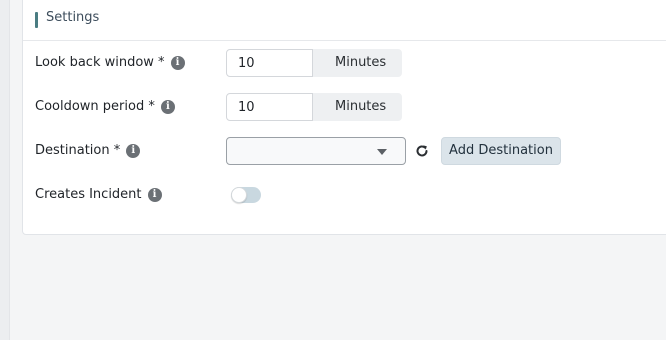  What do you see at coordinates (501, 151) in the screenshot?
I see `add-destination-button: Add Destination` at bounding box center [501, 151].